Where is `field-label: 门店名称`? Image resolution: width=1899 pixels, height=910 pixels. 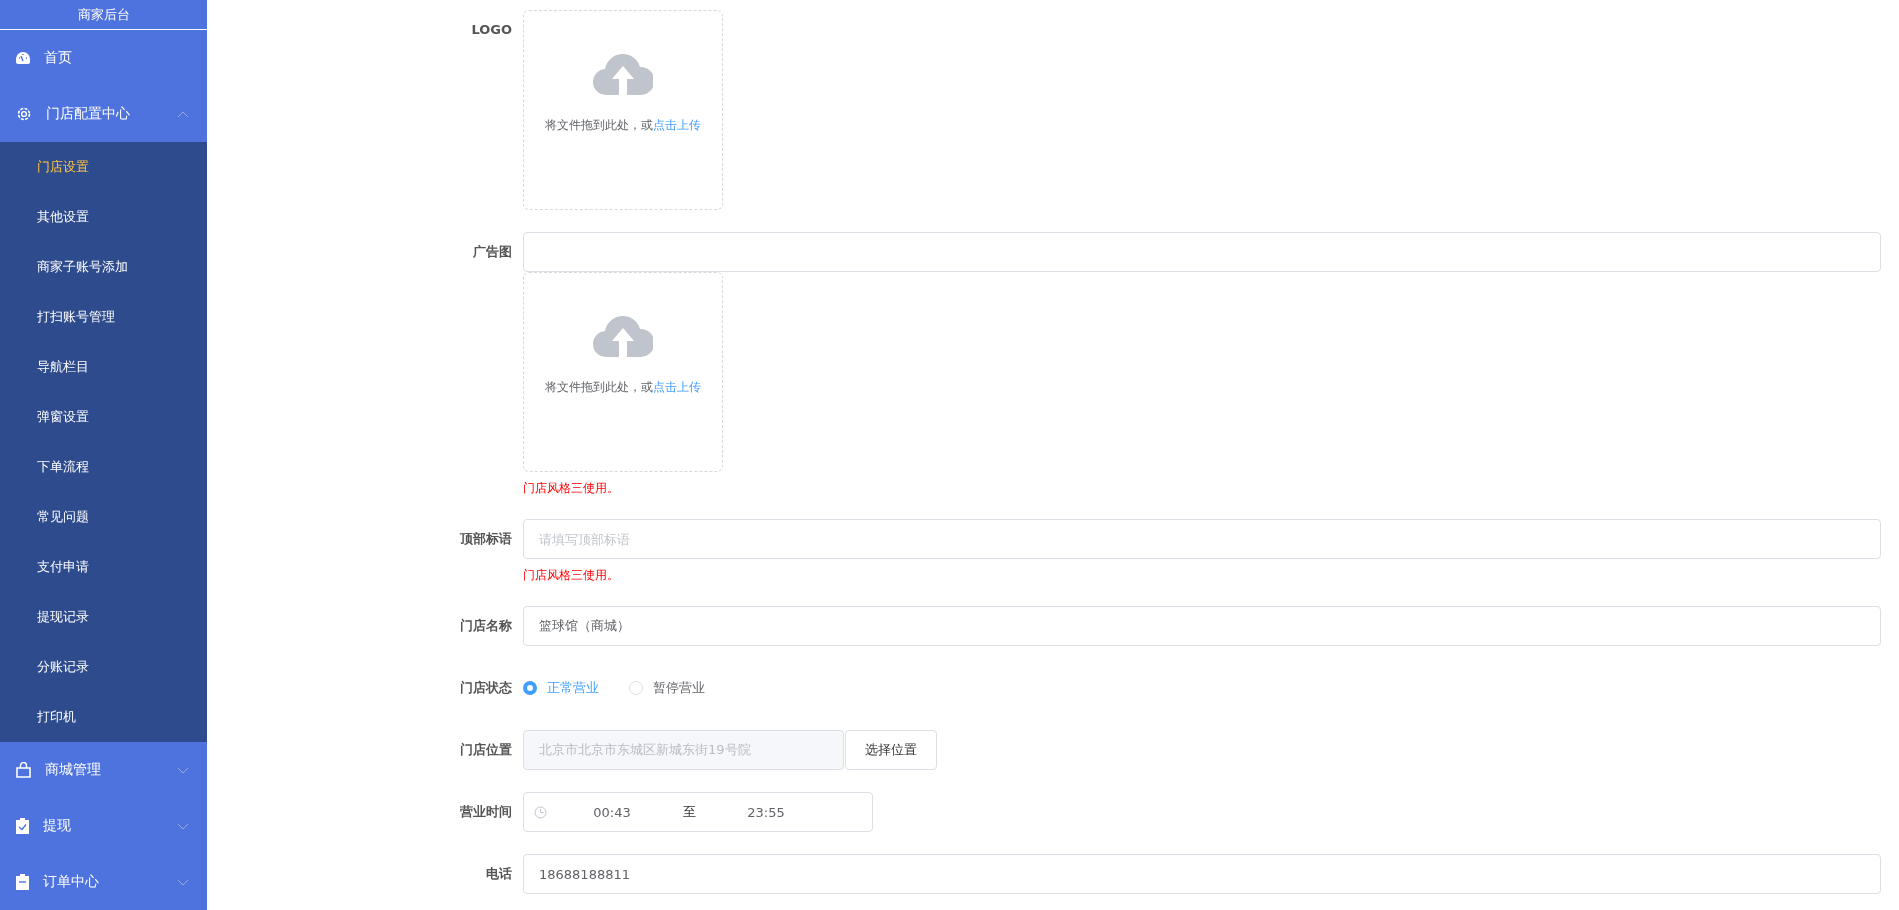 field-label: 门店名称 is located at coordinates (486, 626).